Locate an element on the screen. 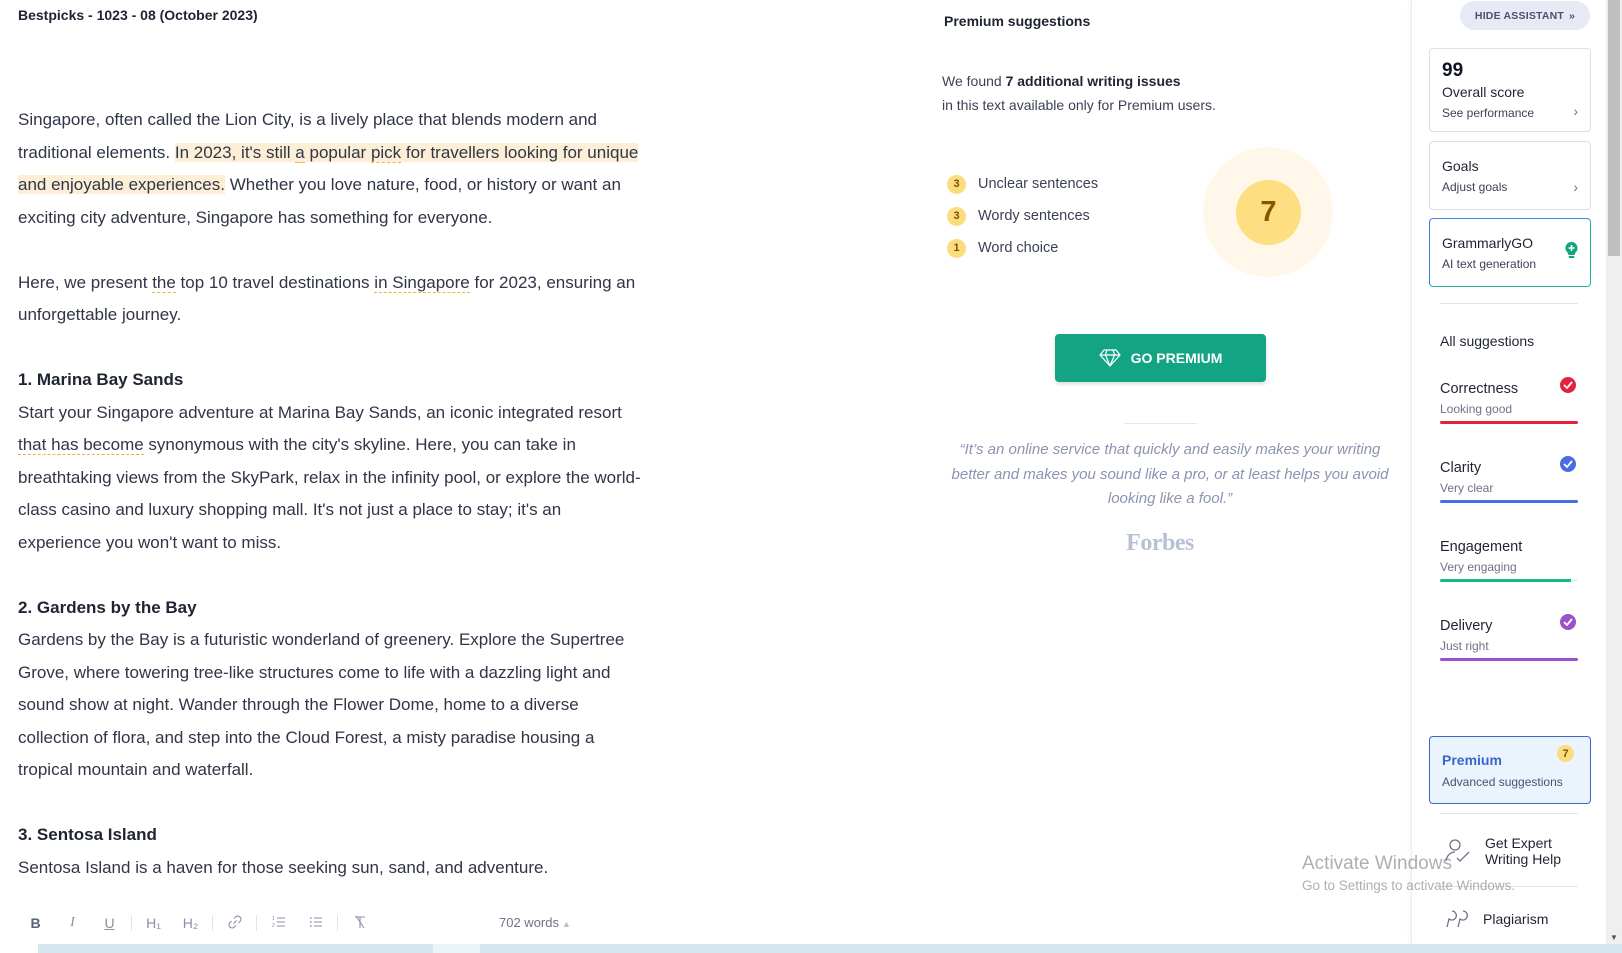 Image resolution: width=1622 pixels, height=953 pixels. forbes-logo: Forbes is located at coordinates (1160, 543).